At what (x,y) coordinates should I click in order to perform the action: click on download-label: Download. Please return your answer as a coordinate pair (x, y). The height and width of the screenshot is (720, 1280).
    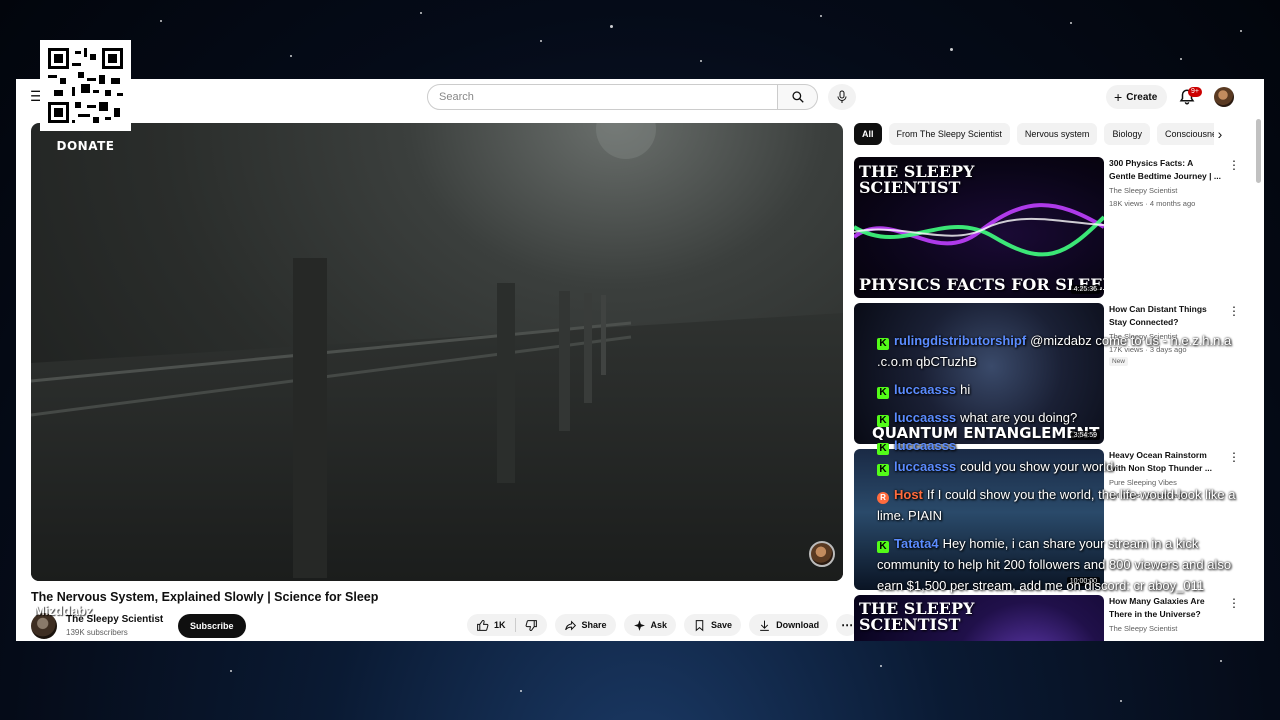
    Looking at the image, I should click on (798, 625).